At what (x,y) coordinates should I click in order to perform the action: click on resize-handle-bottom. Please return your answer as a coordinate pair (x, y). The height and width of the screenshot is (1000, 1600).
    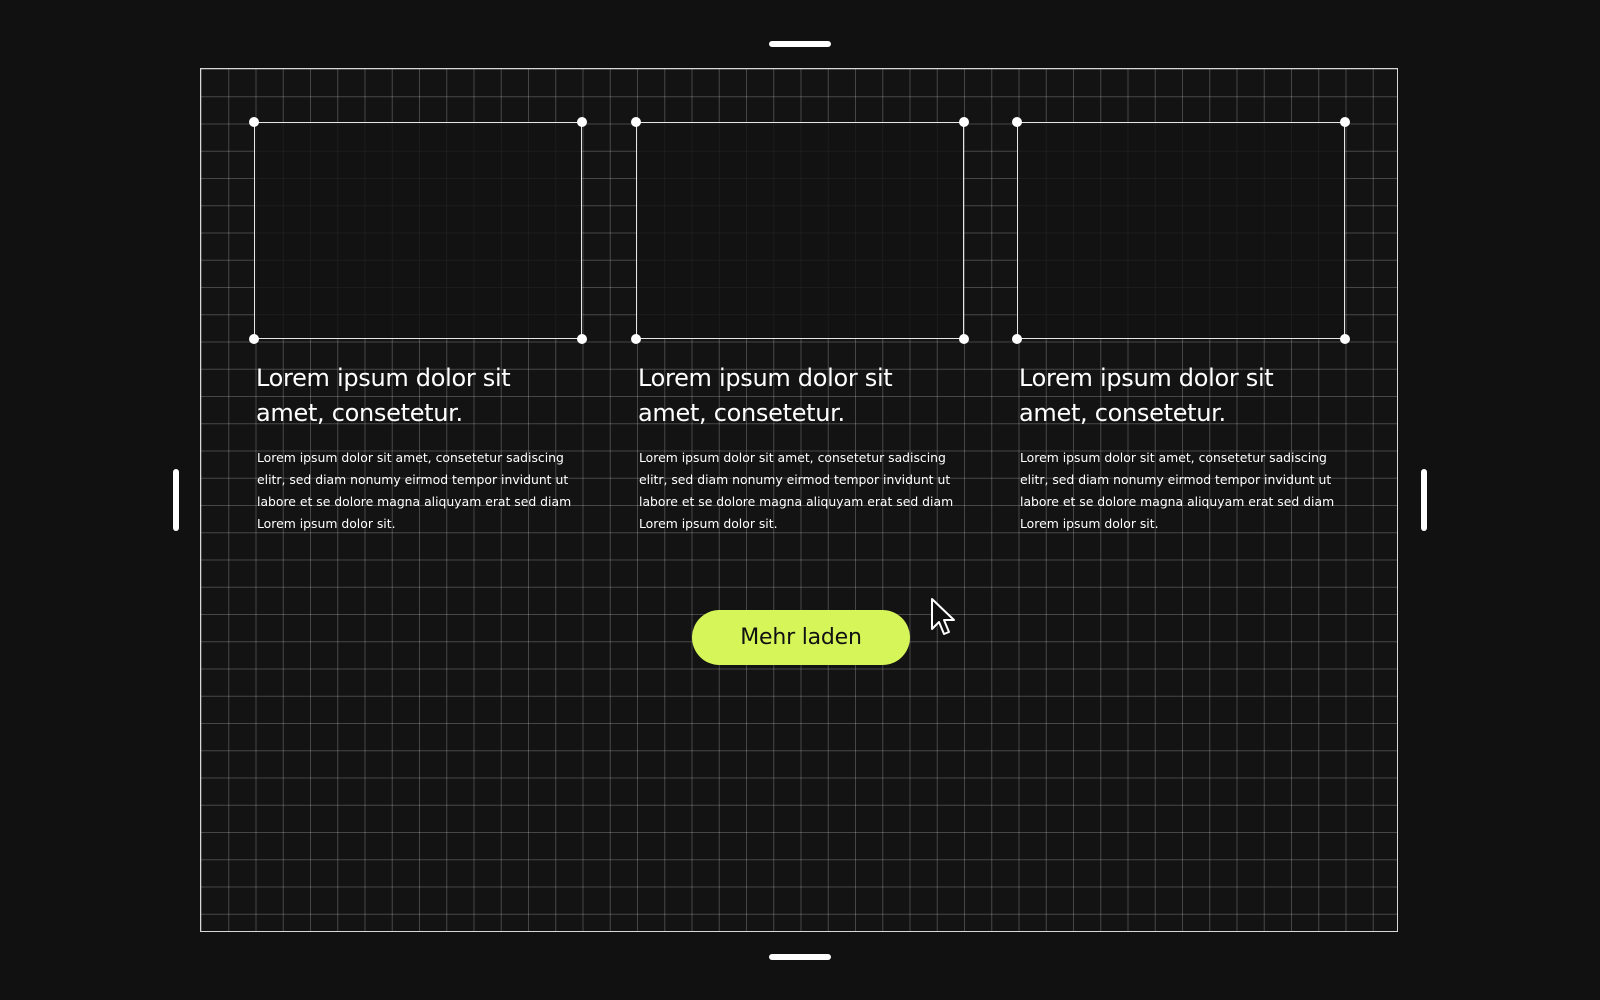
    Looking at the image, I should click on (800, 957).